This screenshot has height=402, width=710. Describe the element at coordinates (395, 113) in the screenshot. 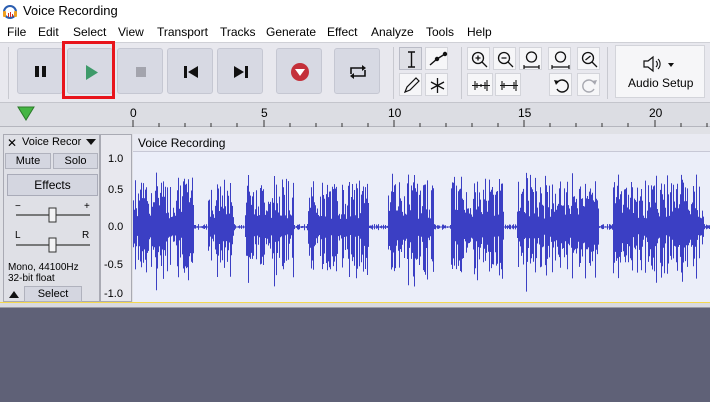

I see `ruler-label: 10` at that location.